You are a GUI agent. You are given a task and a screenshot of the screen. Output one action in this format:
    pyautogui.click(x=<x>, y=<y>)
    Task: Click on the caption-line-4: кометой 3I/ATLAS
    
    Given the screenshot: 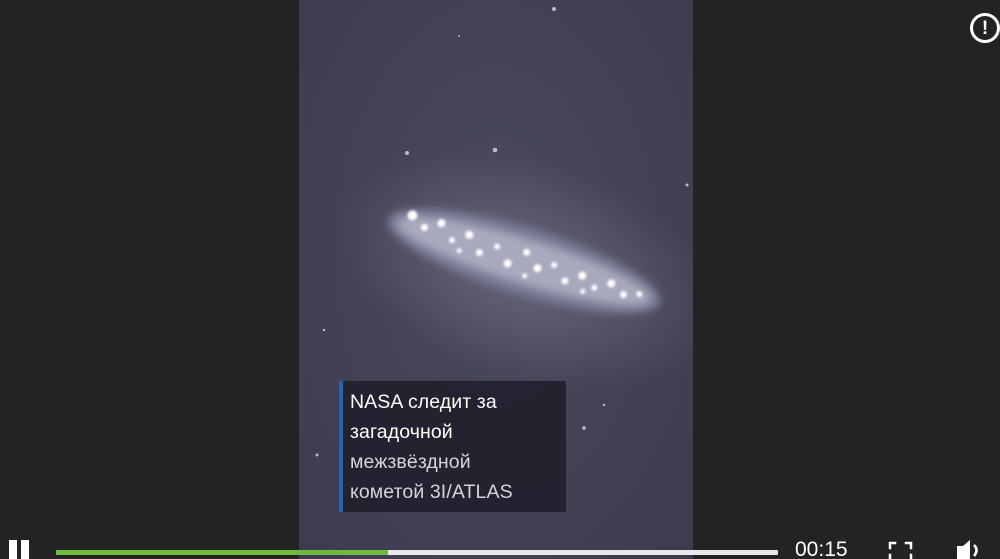 What is the action you would take?
    pyautogui.click(x=431, y=492)
    